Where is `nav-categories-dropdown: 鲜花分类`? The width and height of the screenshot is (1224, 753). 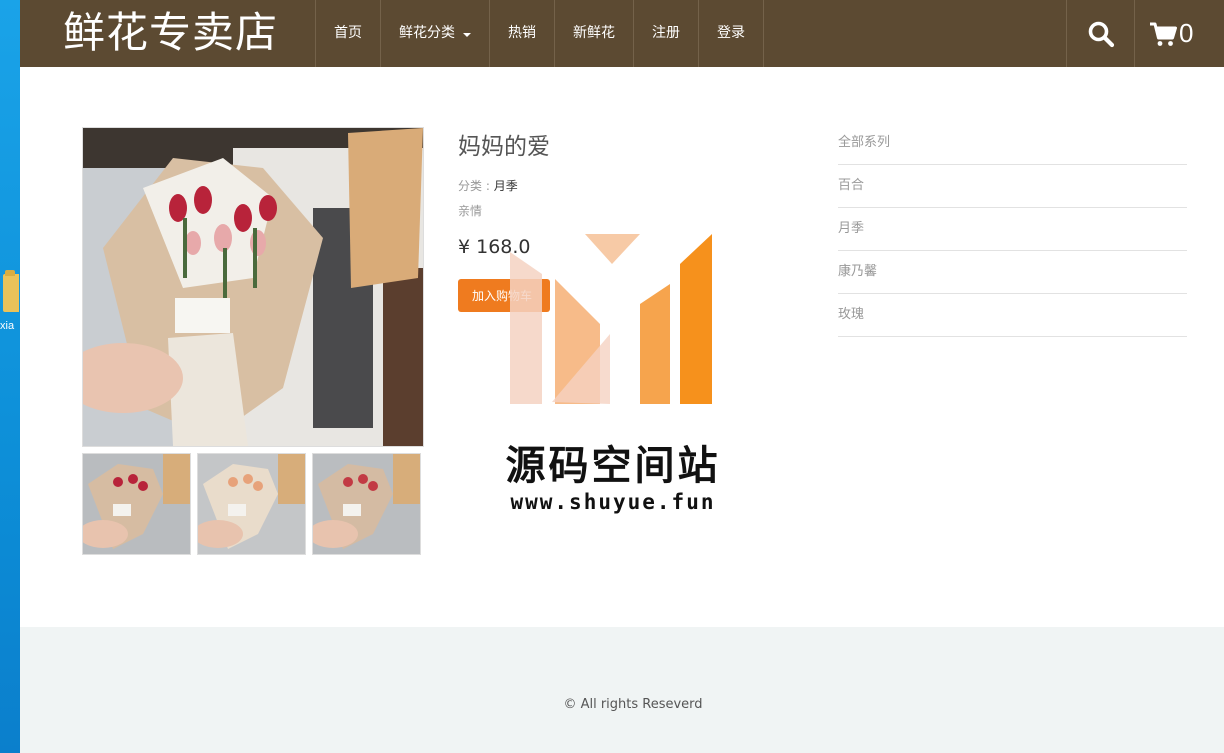 nav-categories-dropdown: 鲜花分类 is located at coordinates (434, 33).